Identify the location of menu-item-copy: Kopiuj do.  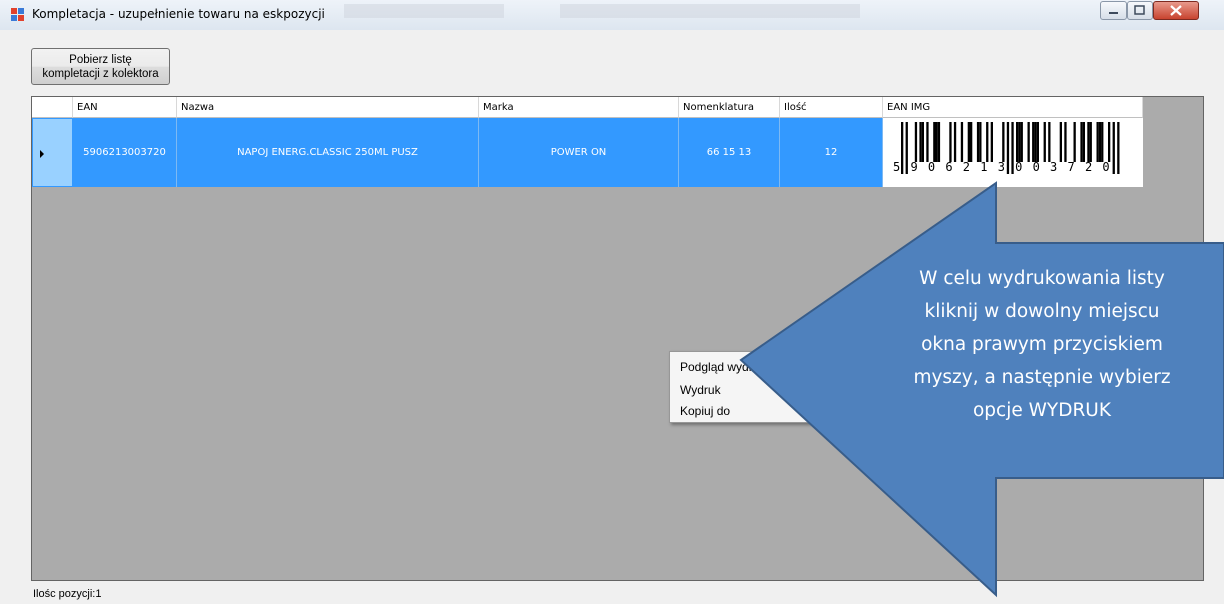
(705, 411).